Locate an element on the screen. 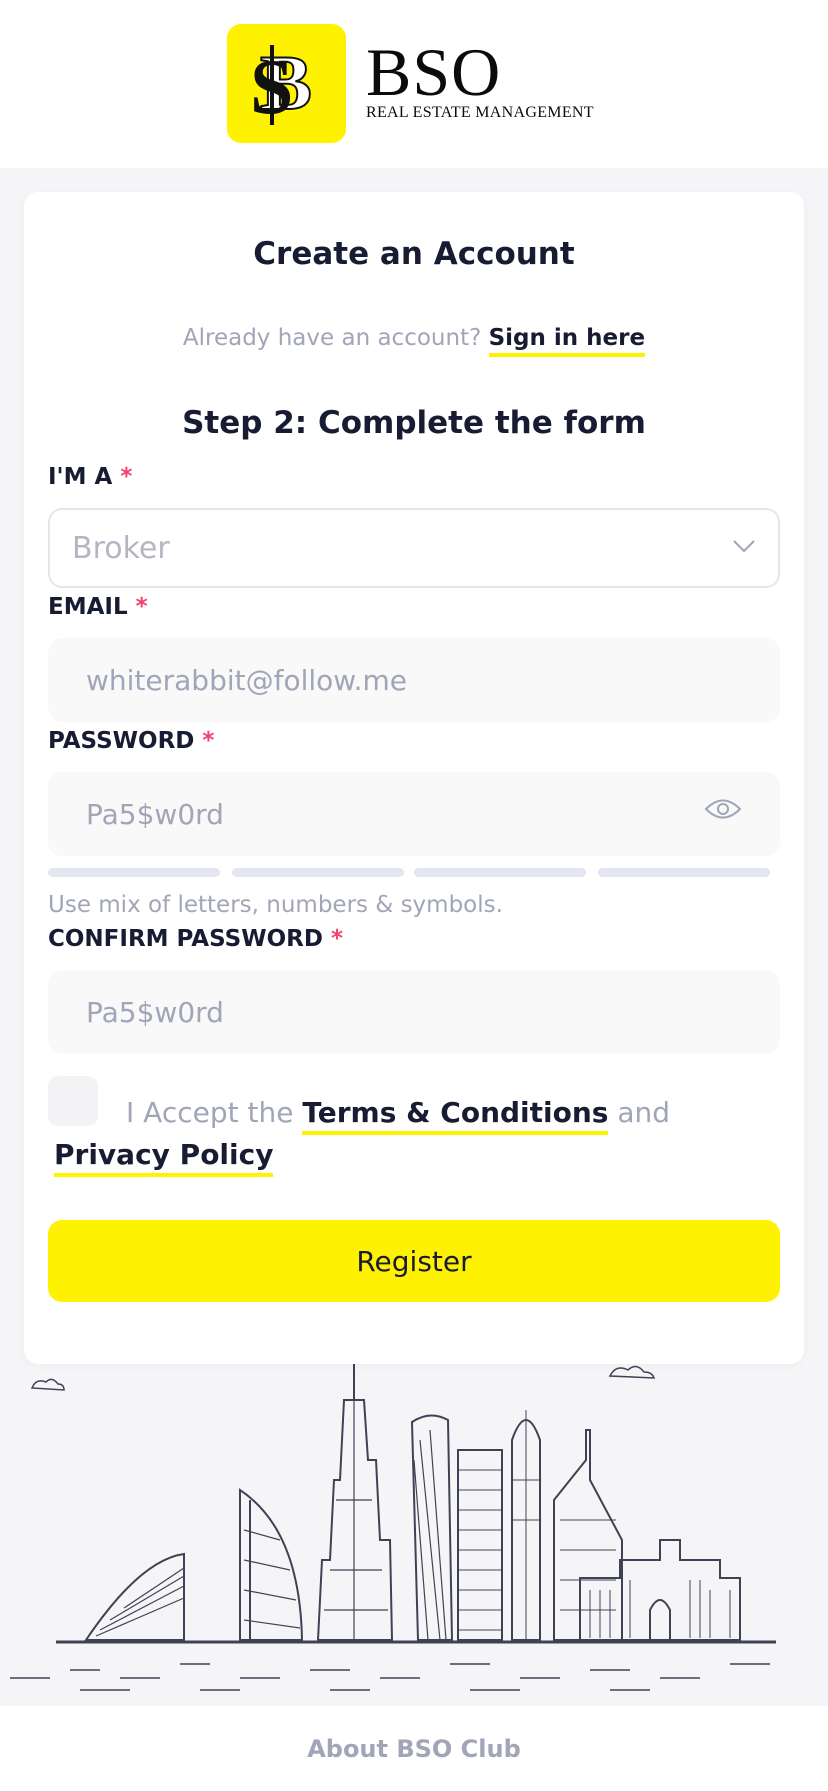 The height and width of the screenshot is (1791, 828). email-label-text: EMAIL is located at coordinates (88, 607).